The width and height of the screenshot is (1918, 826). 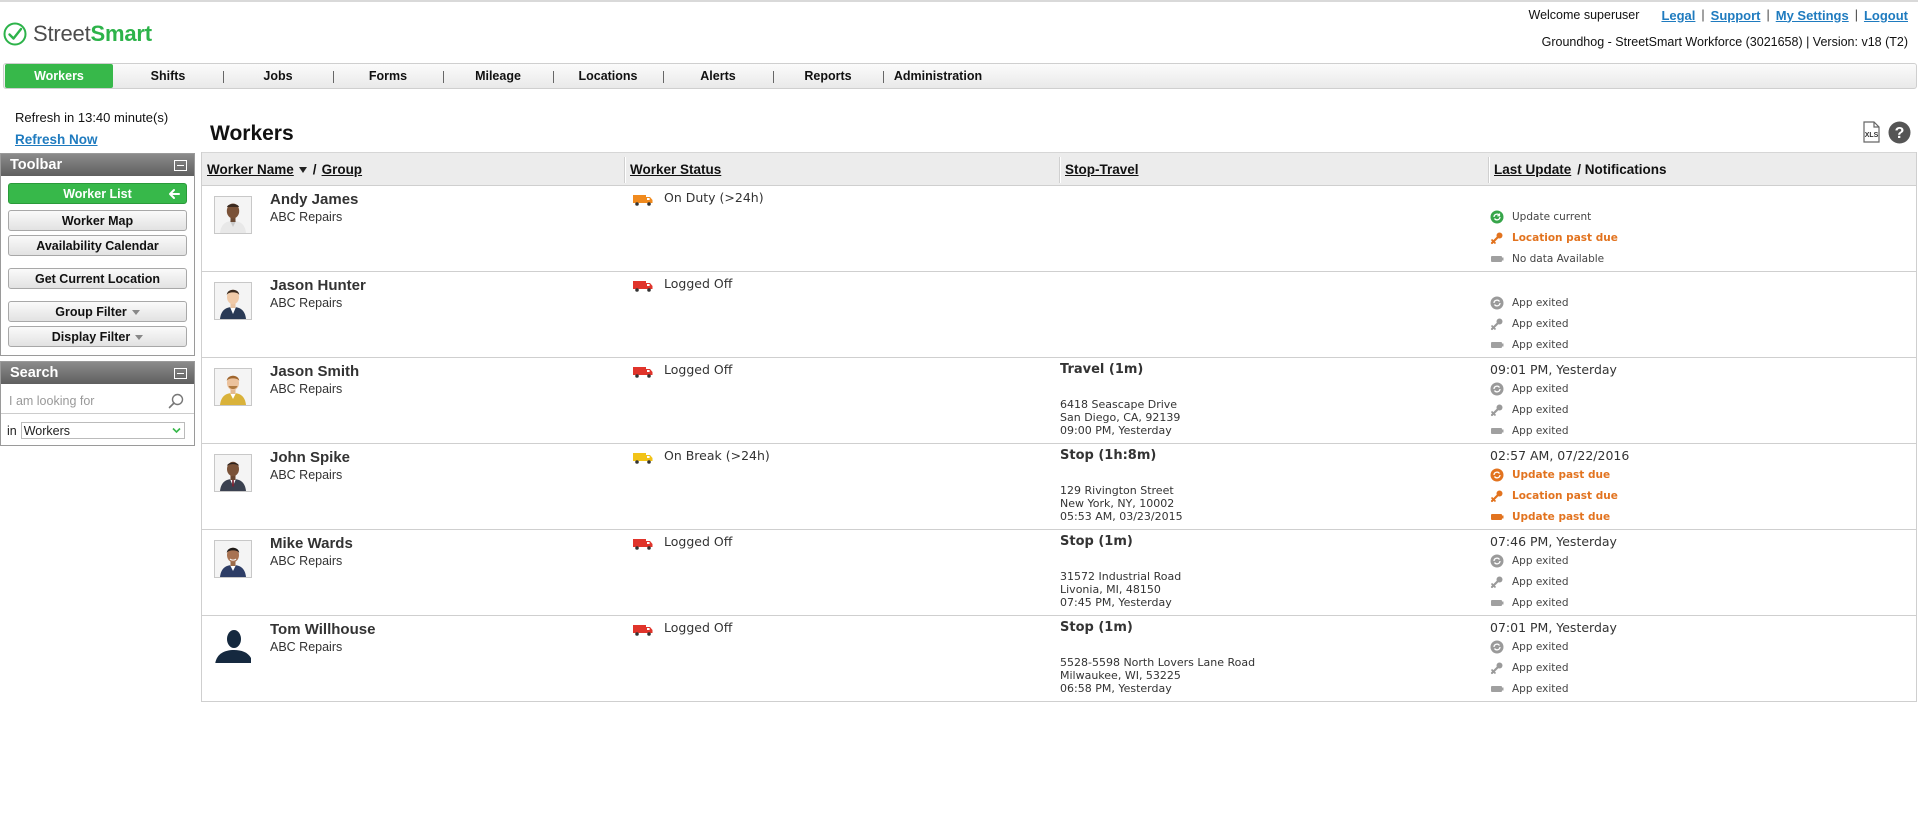 What do you see at coordinates (278, 76) in the screenshot?
I see `nav-tab-jobs: Jobs` at bounding box center [278, 76].